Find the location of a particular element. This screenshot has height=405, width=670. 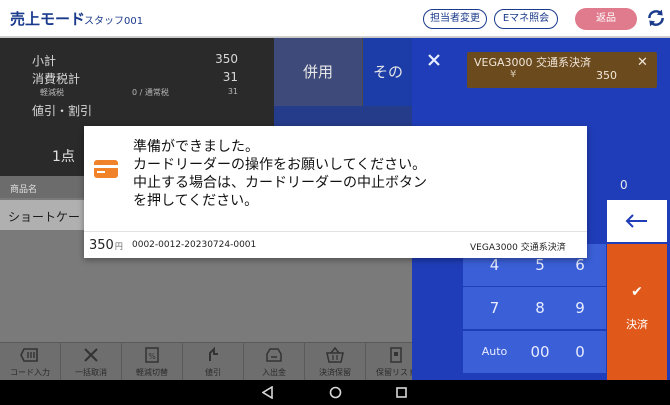

yen-symbol: ¥ is located at coordinates (513, 74).